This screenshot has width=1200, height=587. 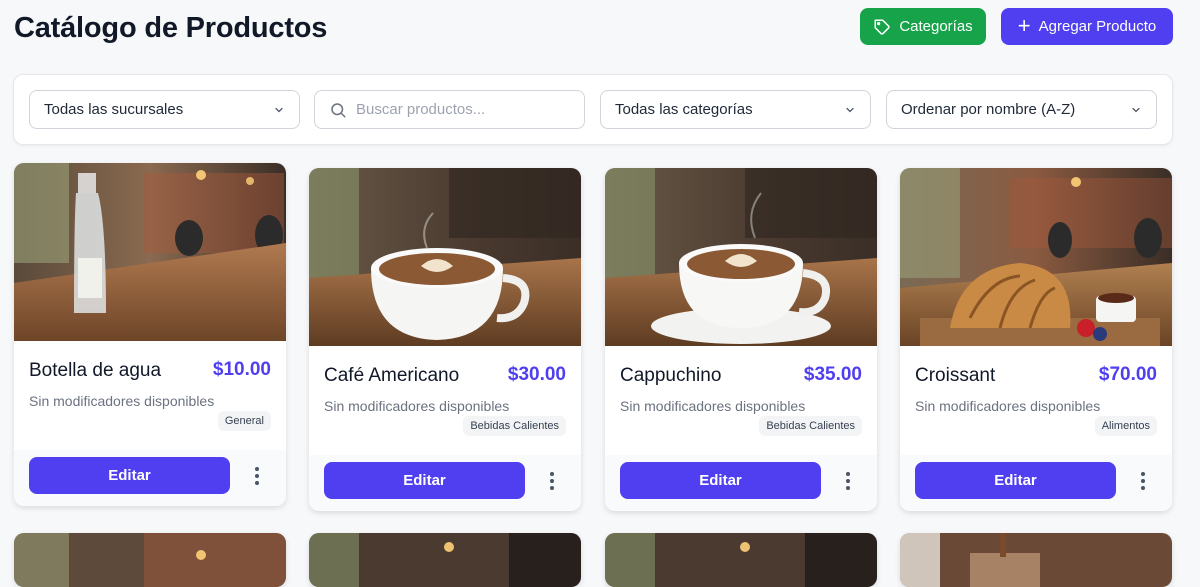 I want to click on product-image-croissant, so click(x=1036, y=257).